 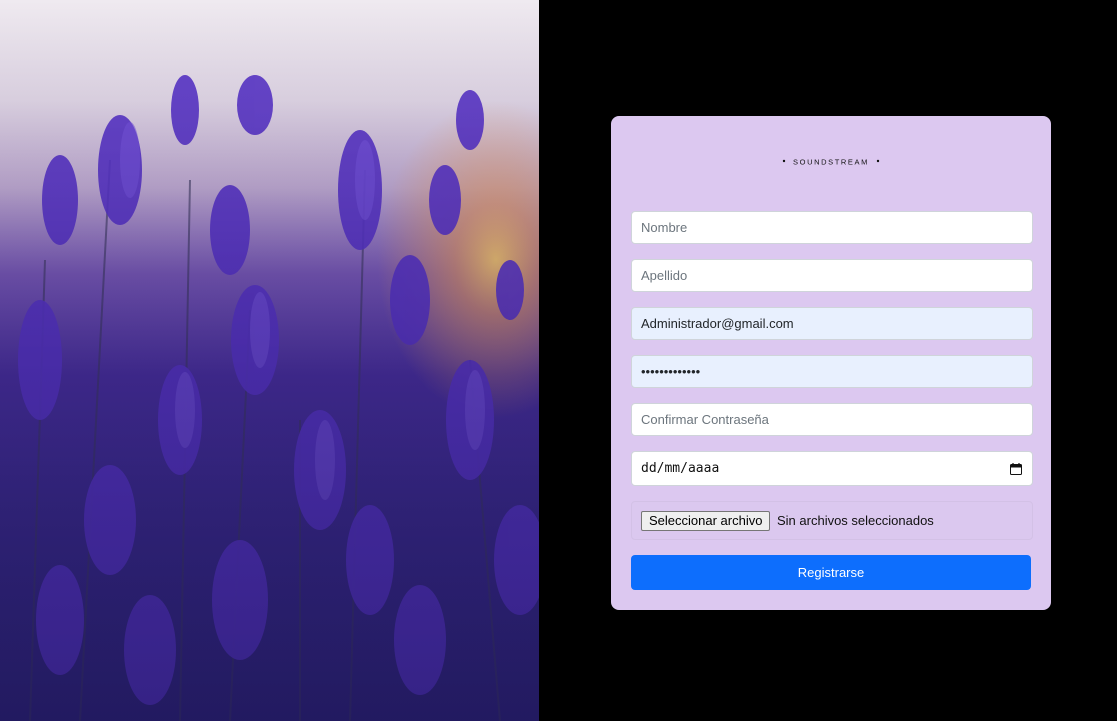 I want to click on email-input, so click(x=832, y=323).